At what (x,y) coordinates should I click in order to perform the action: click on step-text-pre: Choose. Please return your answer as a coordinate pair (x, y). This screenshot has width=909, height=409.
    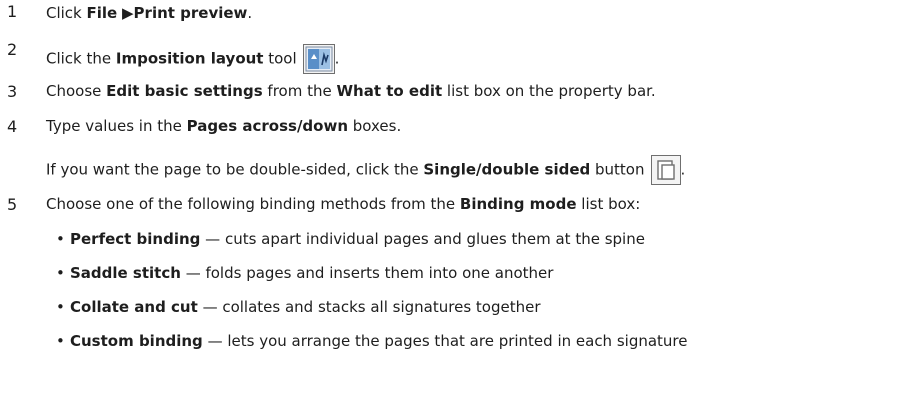
    Looking at the image, I should click on (76, 91).